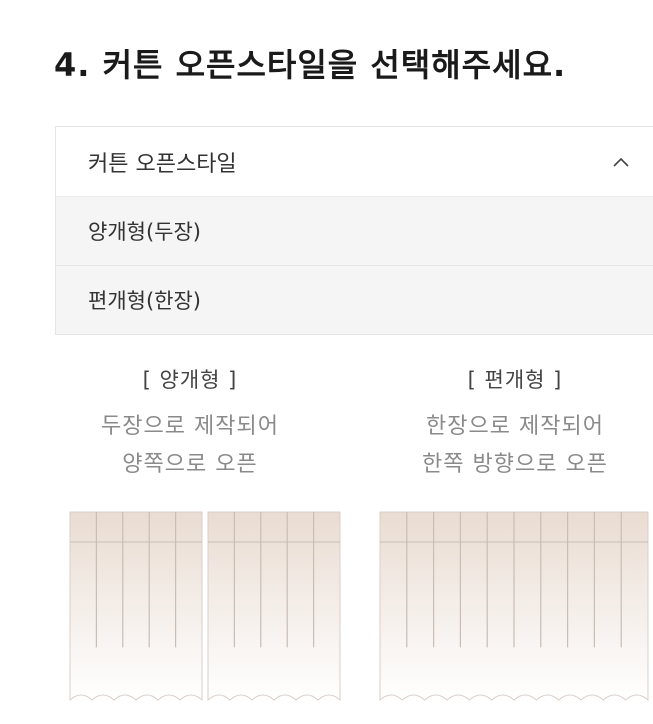 This screenshot has width=653, height=724. What do you see at coordinates (514, 606) in the screenshot?
I see `curtain-panel-right` at bounding box center [514, 606].